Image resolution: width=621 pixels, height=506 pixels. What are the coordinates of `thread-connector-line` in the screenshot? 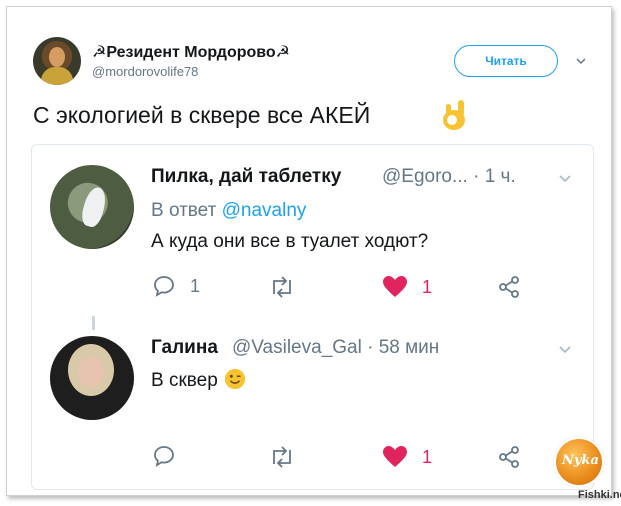 It's located at (93, 323).